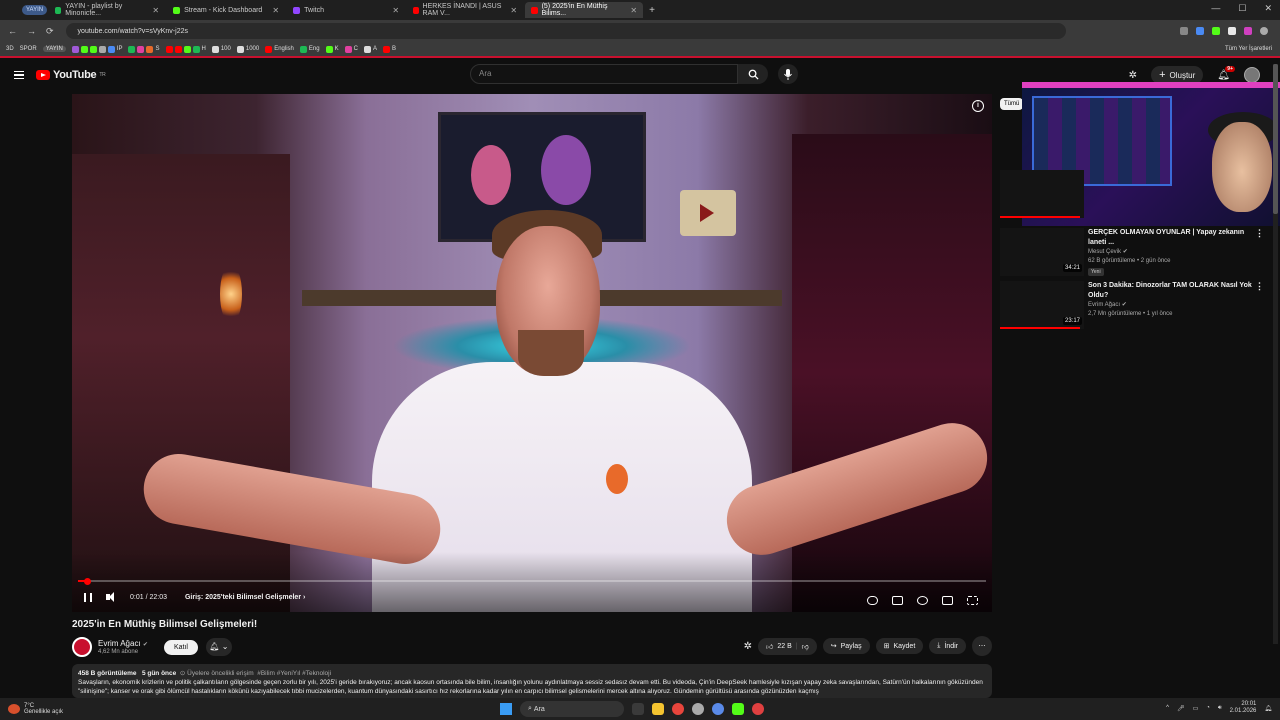  Describe the element at coordinates (88, 597) in the screenshot. I see `pause-icon` at that location.